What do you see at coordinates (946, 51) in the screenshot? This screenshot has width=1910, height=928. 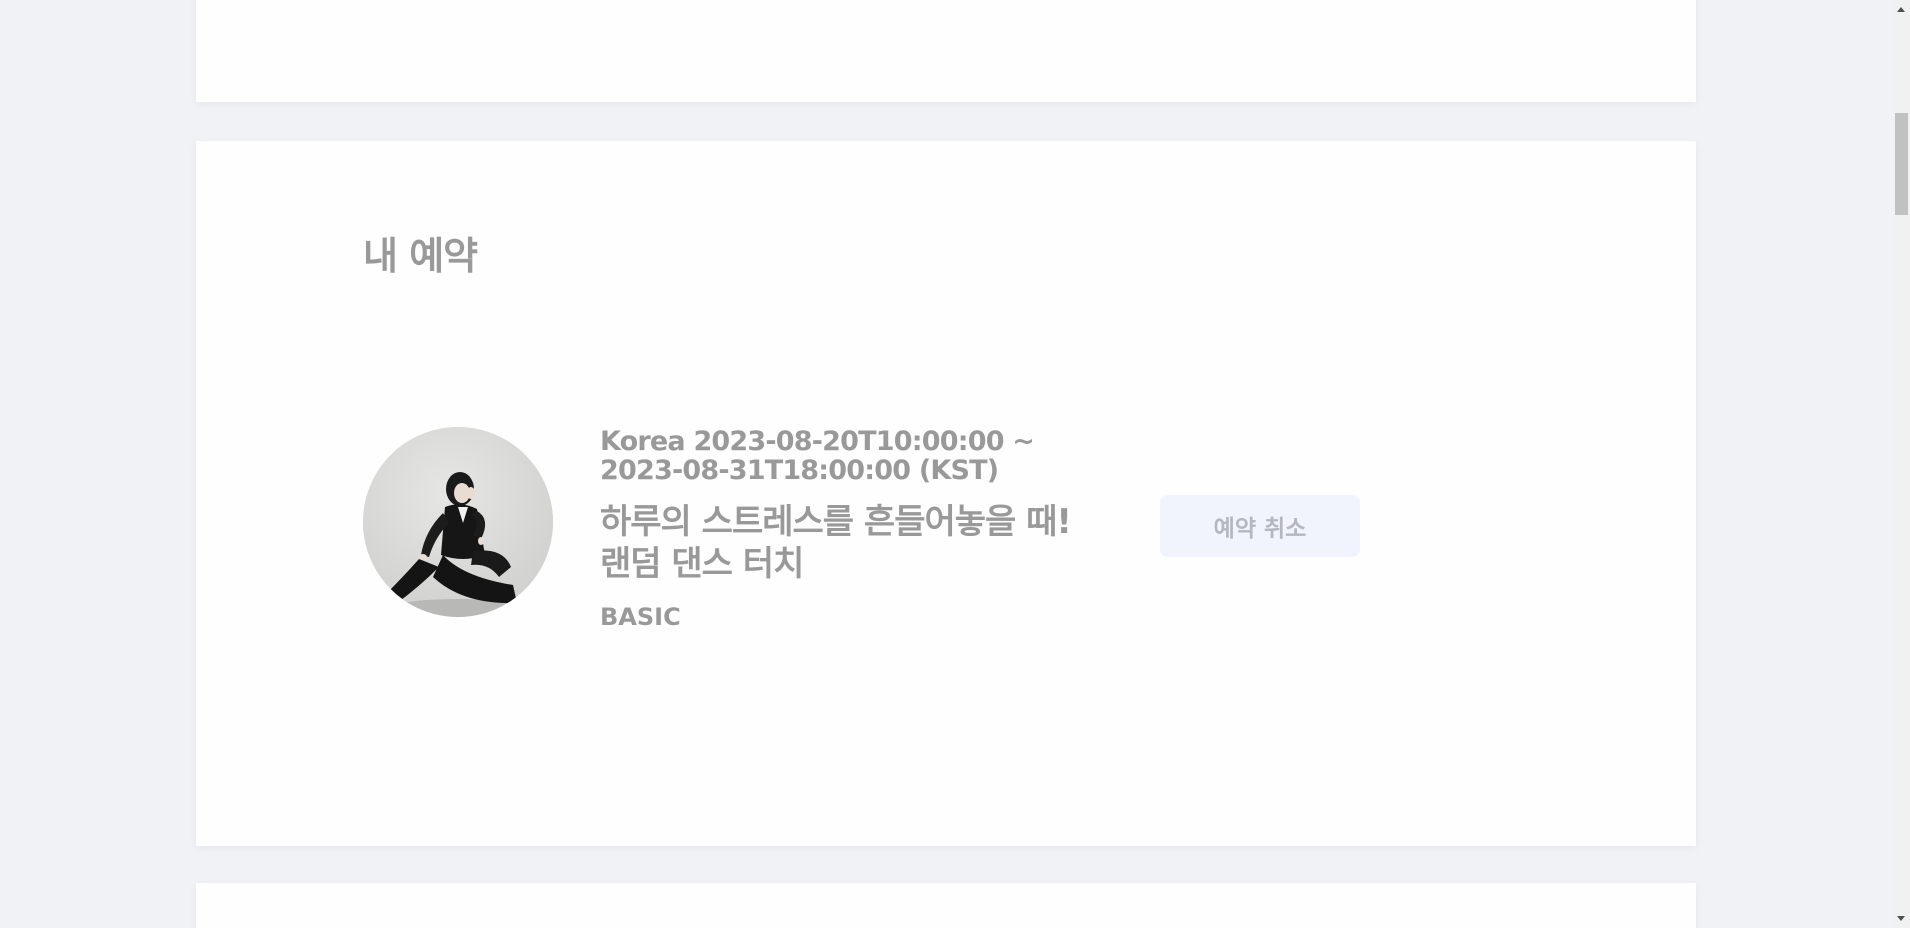 I see `previous-section-card` at bounding box center [946, 51].